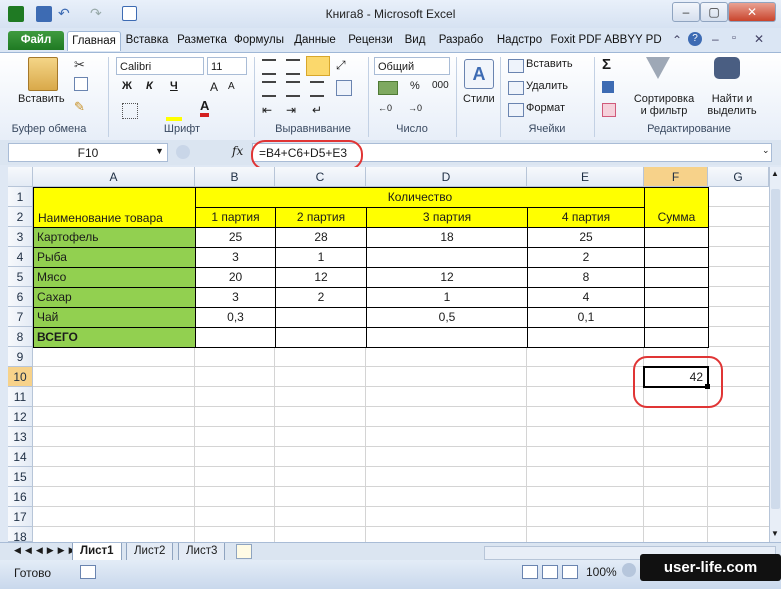  Describe the element at coordinates (447, 317) in the screenshot. I see `data-cell: 0,5` at that location.